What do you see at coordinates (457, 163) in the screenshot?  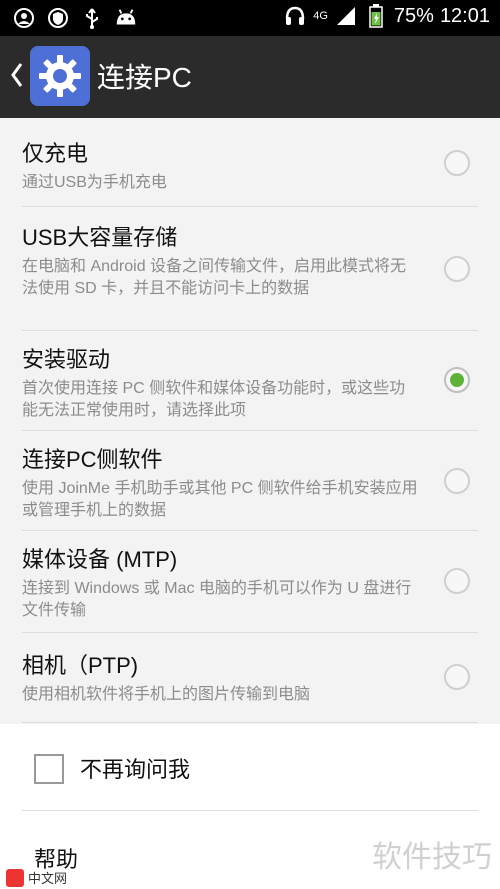 I see `radio-charge-only` at bounding box center [457, 163].